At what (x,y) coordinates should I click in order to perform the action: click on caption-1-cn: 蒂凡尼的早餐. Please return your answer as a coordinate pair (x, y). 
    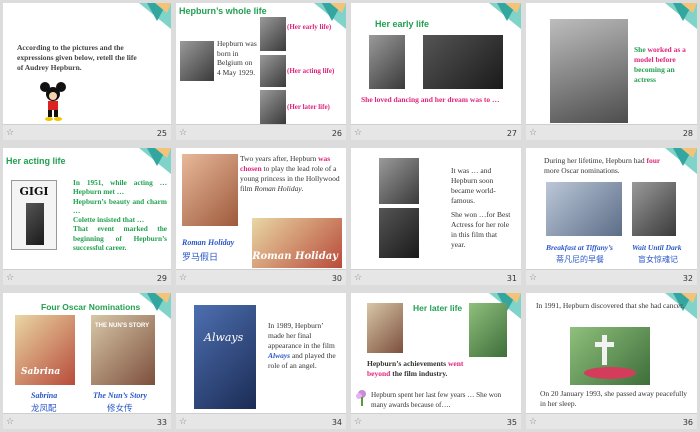
    Looking at the image, I should click on (580, 259).